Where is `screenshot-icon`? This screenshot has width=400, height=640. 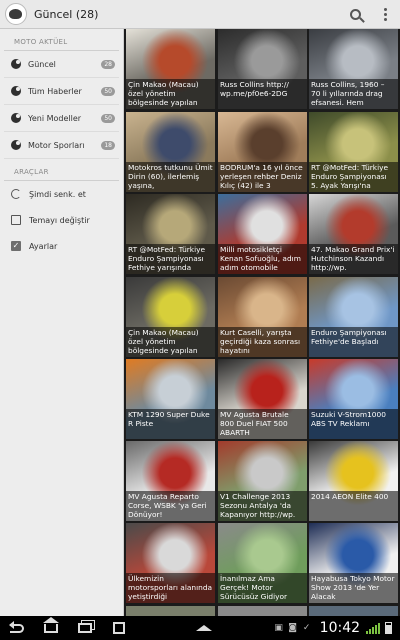 screenshot-icon is located at coordinates (119, 628).